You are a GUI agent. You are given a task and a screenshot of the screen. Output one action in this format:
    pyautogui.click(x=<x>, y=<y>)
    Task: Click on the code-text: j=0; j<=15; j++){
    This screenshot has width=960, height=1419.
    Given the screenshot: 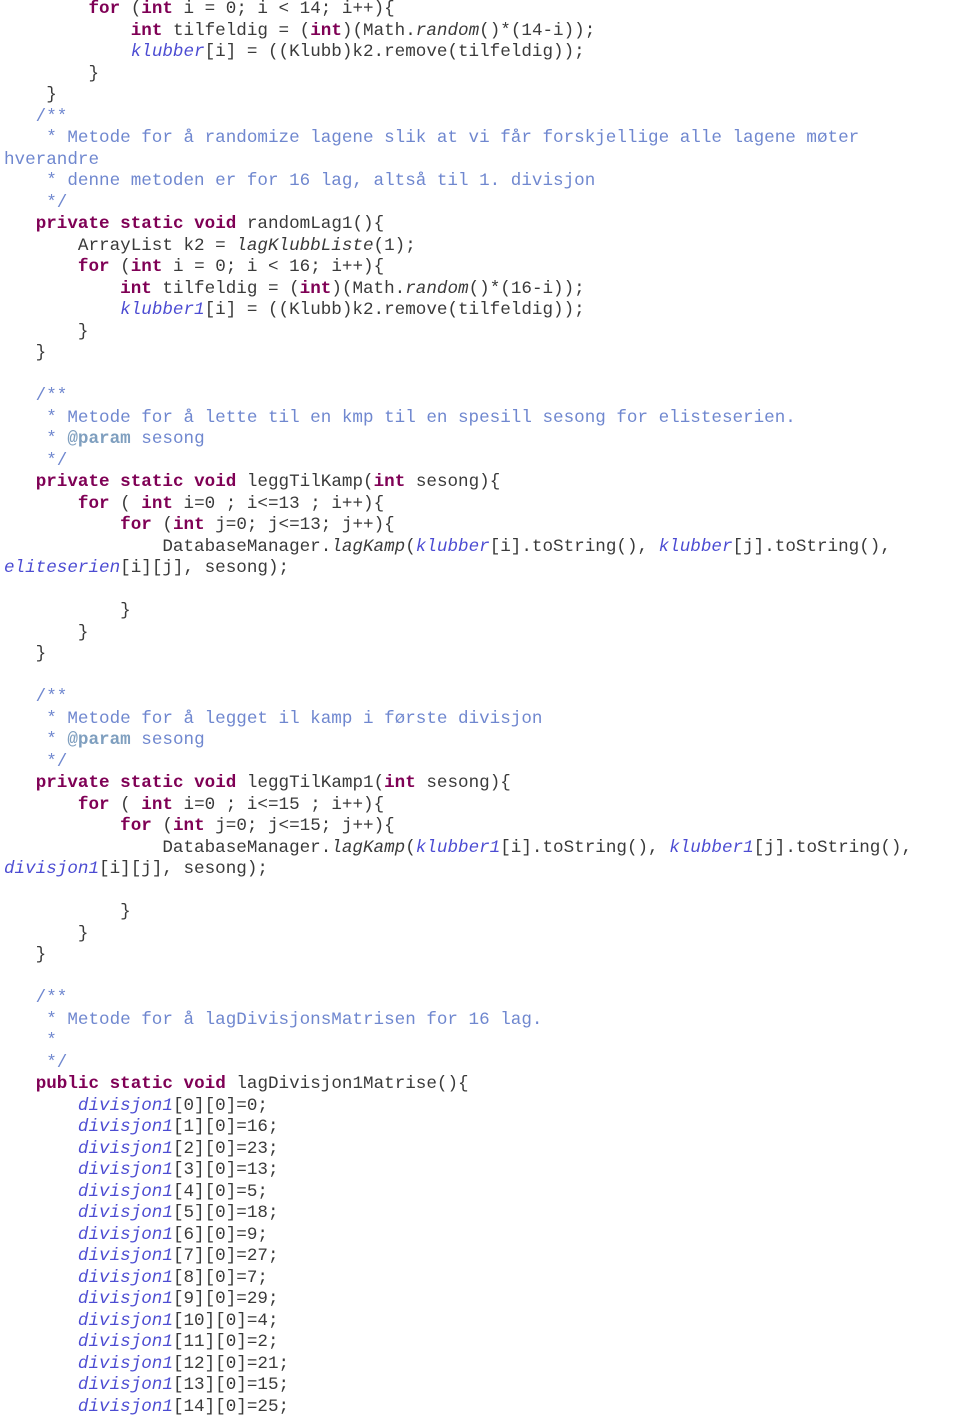 What is the action you would take?
    pyautogui.click(x=299, y=826)
    